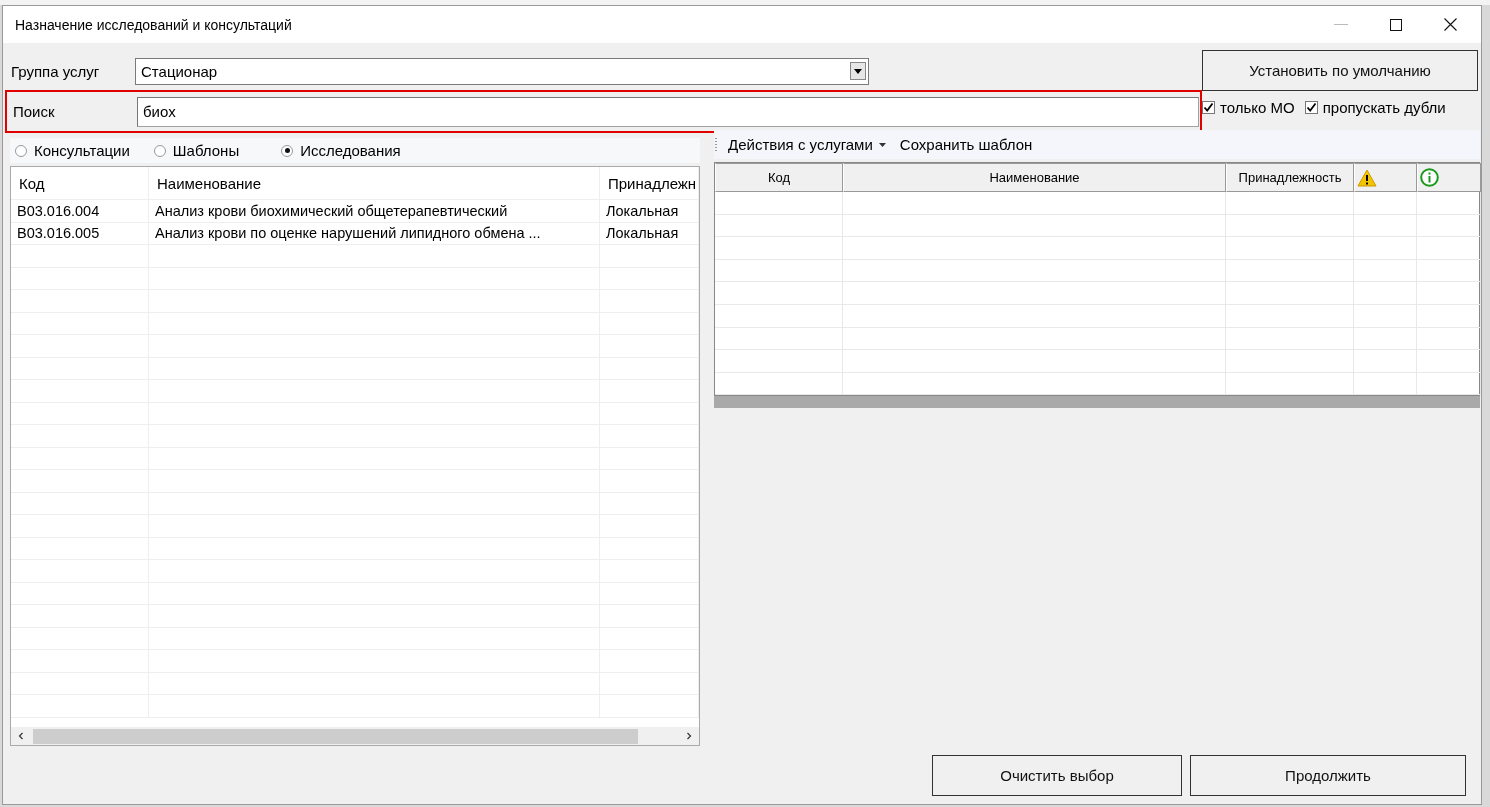 The height and width of the screenshot is (807, 1490). Describe the element at coordinates (82, 150) in the screenshot. I see `radio-label: Консультации` at that location.